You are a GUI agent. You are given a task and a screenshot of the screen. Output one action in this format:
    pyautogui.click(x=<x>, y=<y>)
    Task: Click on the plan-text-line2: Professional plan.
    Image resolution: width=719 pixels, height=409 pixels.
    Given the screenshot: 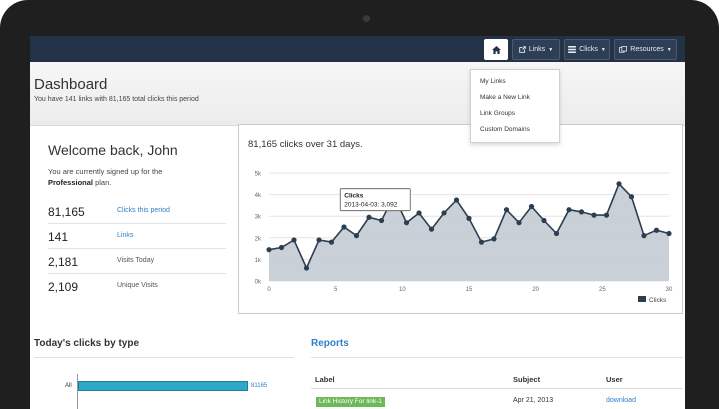 What is the action you would take?
    pyautogui.click(x=79, y=182)
    